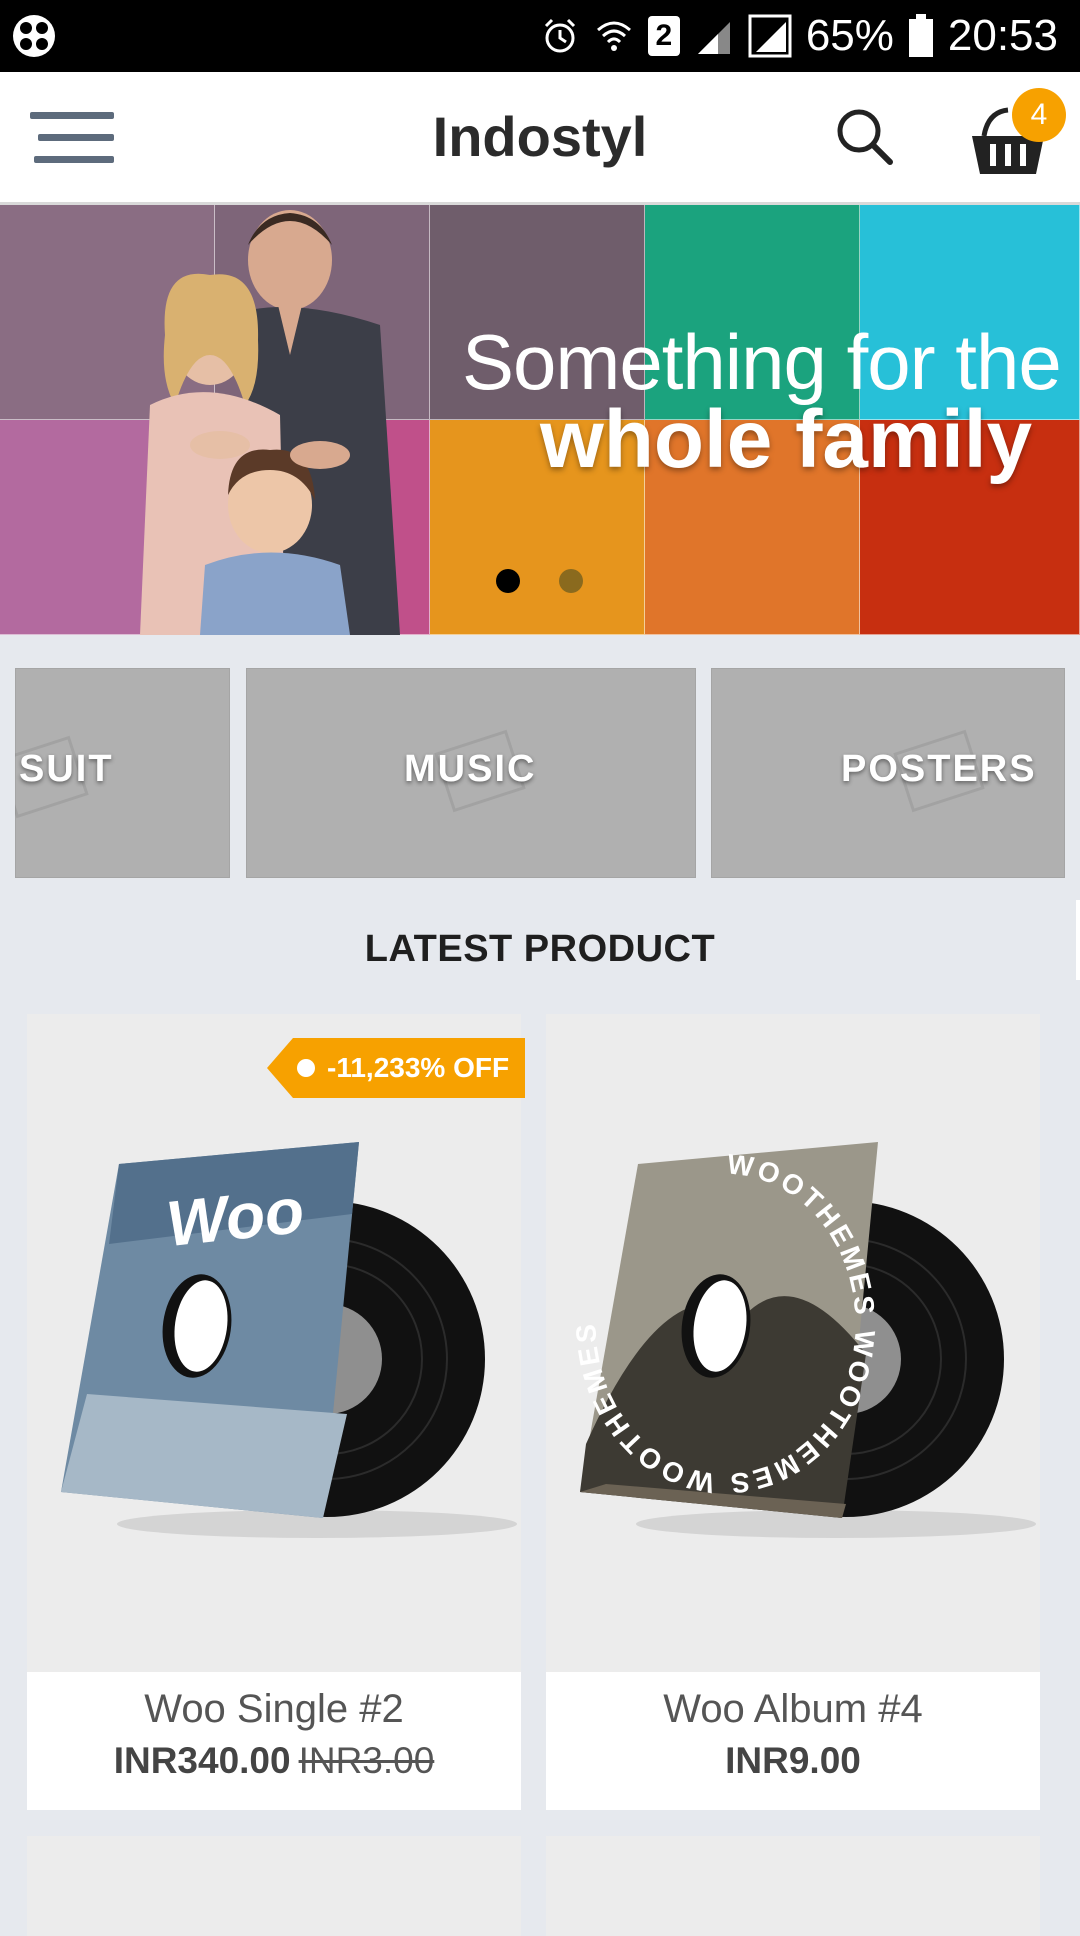 Image resolution: width=1080 pixels, height=1936 pixels. I want to click on product-price: INR340.00 INR3.00, so click(274, 1761).